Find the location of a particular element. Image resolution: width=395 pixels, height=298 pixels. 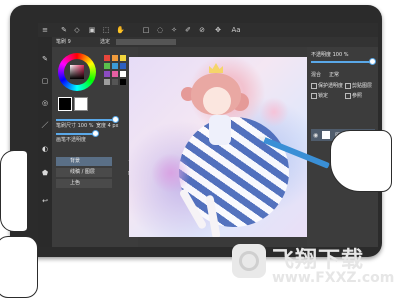

watermark-logo is located at coordinates (249, 261).